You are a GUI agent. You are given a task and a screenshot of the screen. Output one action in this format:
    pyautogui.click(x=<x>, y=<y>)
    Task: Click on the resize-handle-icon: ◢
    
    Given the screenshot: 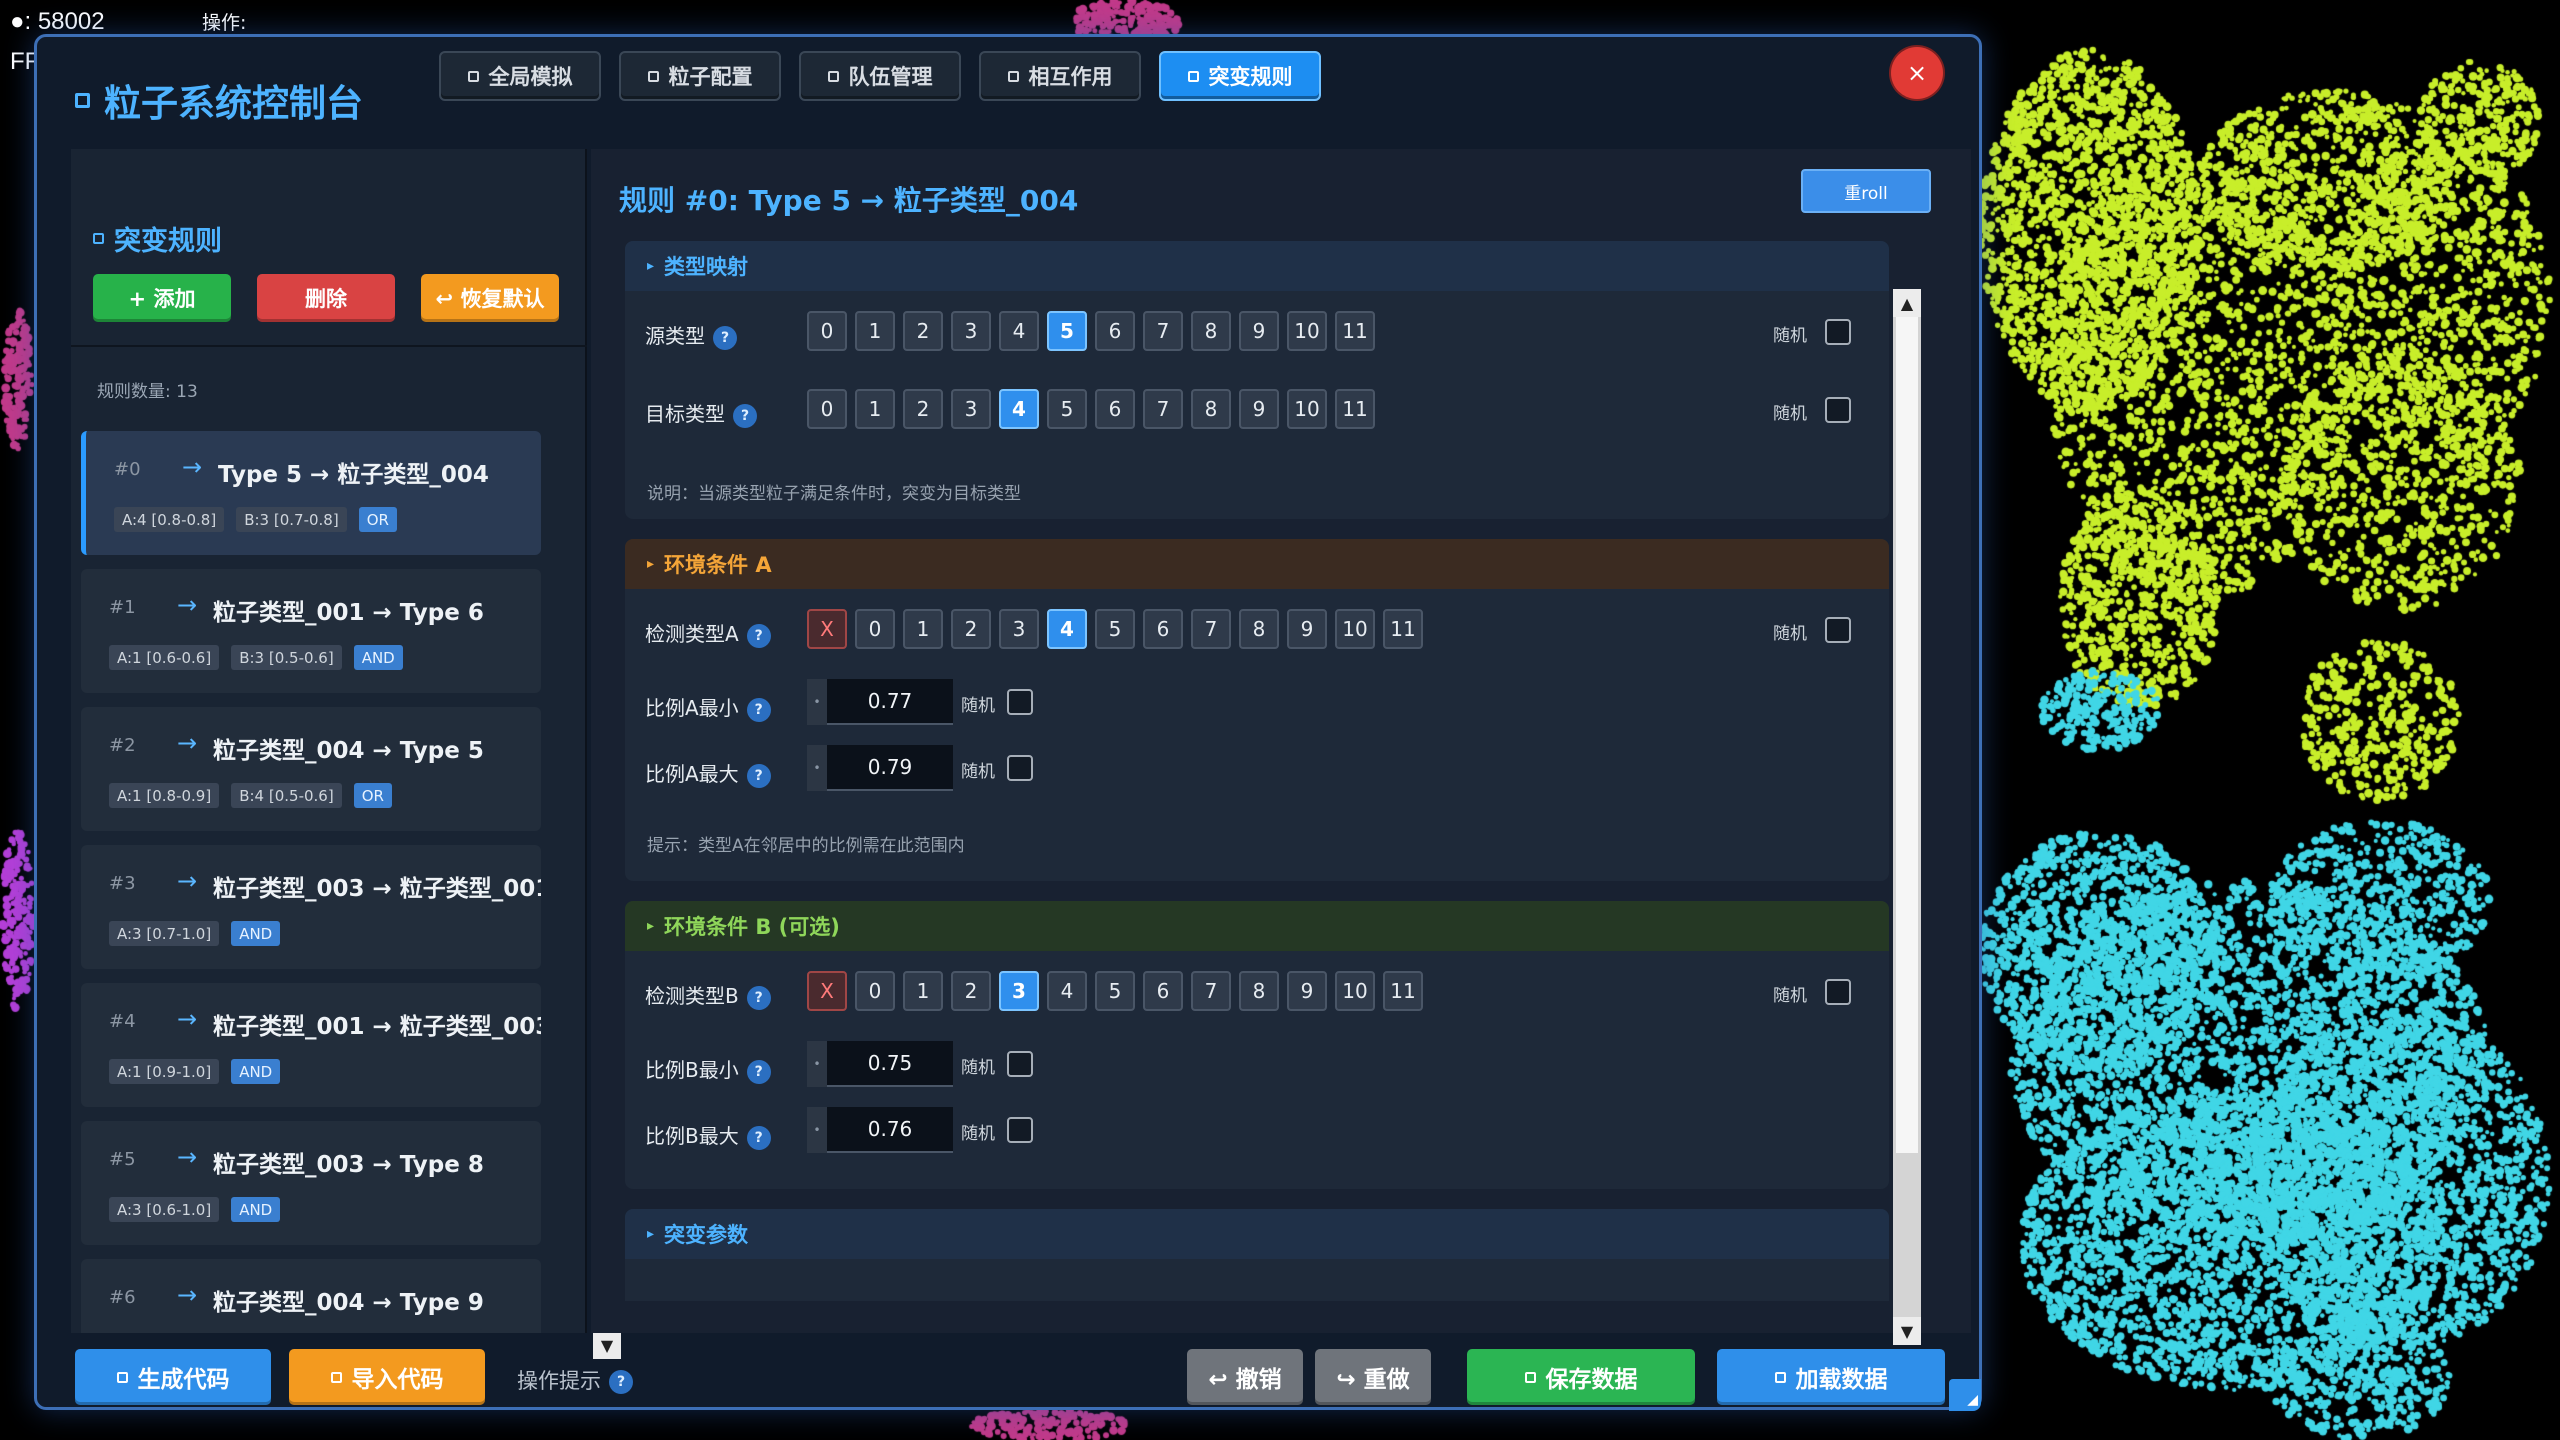 What is the action you would take?
    pyautogui.click(x=1965, y=1395)
    